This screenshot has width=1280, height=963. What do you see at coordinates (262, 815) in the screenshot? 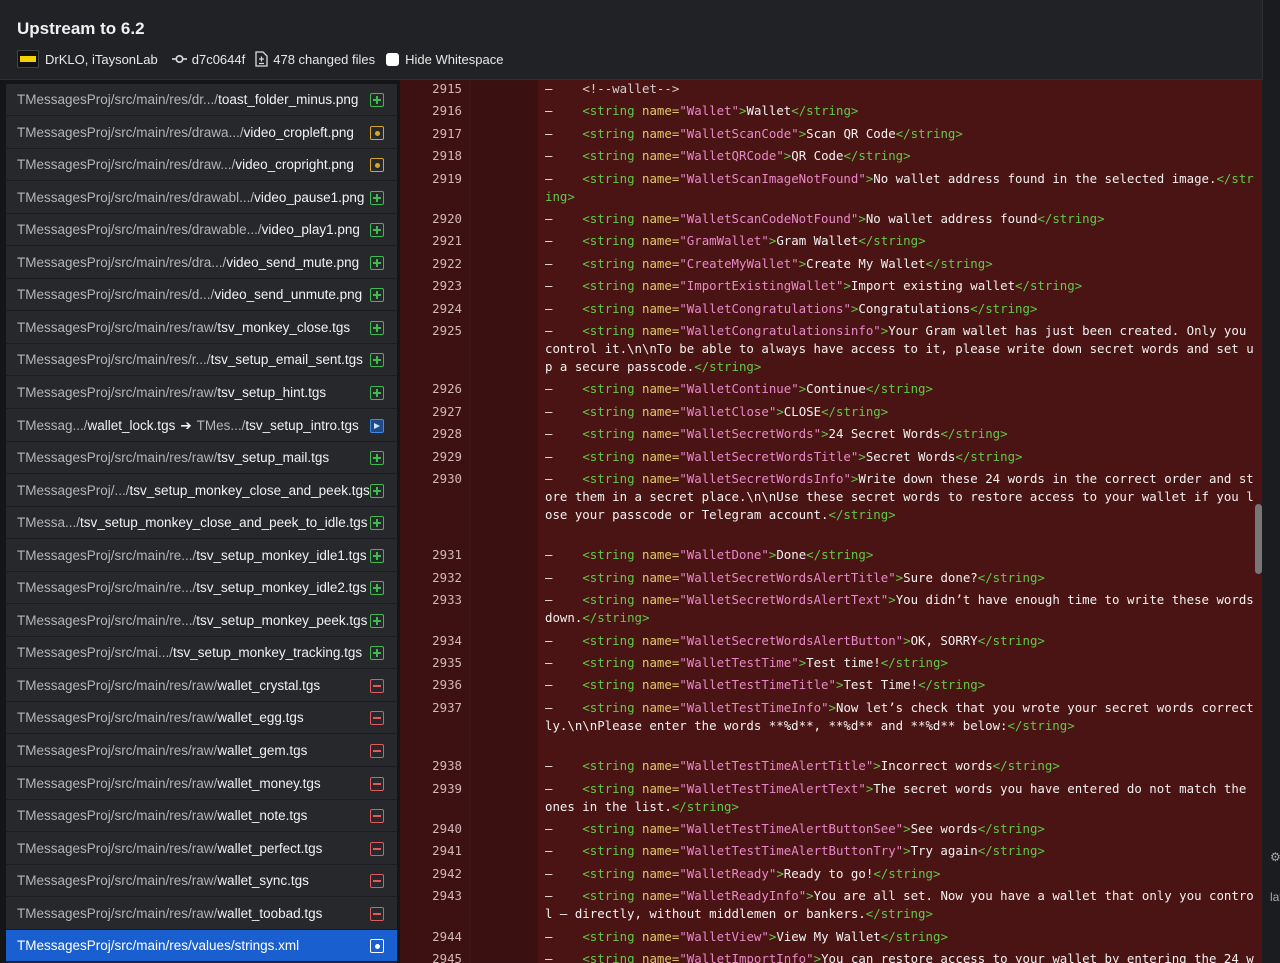
I see `file-name: wallet_note.tgs` at bounding box center [262, 815].